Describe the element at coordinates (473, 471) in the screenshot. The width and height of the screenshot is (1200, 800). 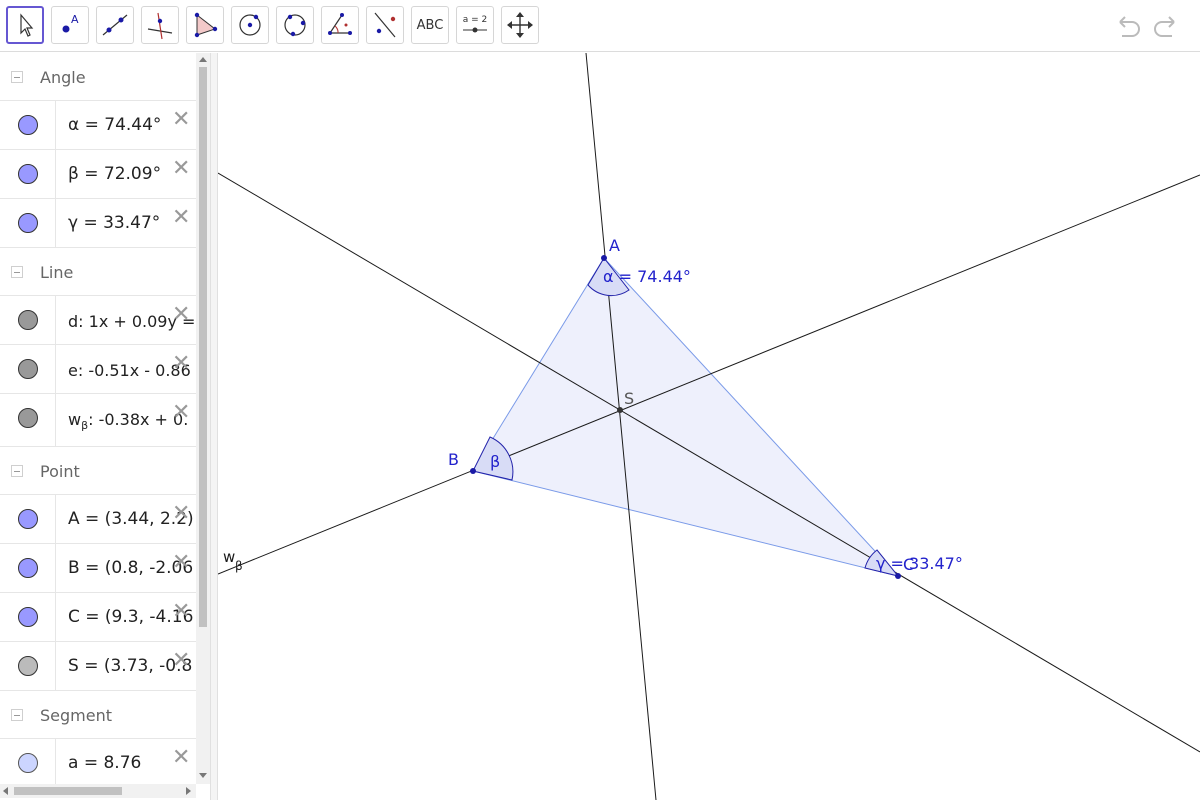
I see `point-b` at that location.